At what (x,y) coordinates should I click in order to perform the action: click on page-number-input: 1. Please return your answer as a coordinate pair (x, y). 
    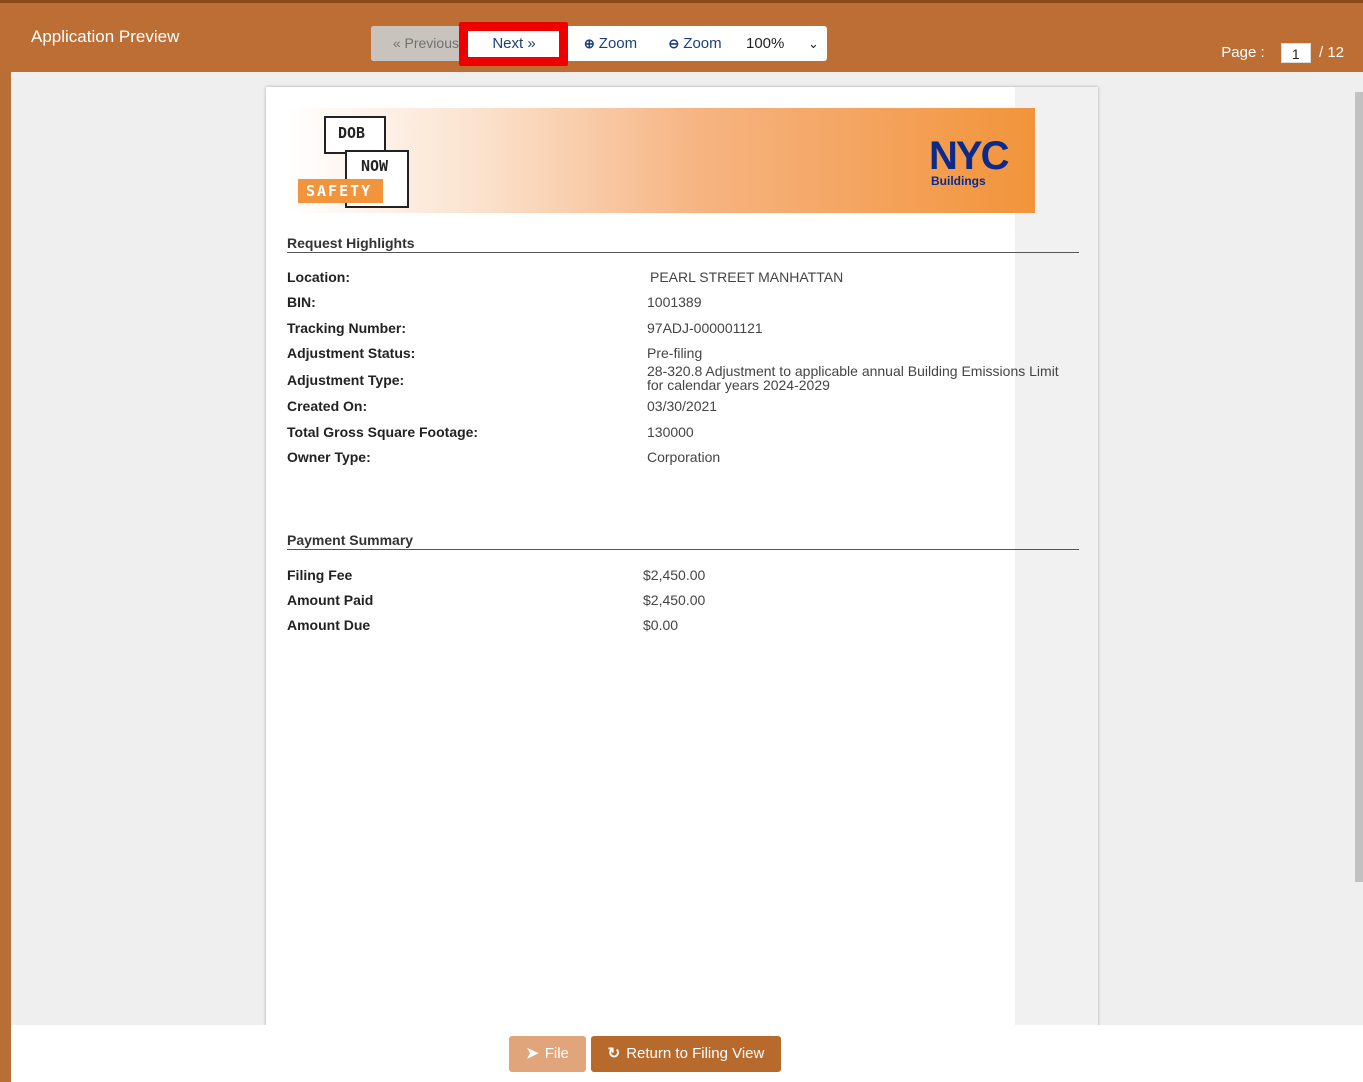
    Looking at the image, I should click on (1295, 53).